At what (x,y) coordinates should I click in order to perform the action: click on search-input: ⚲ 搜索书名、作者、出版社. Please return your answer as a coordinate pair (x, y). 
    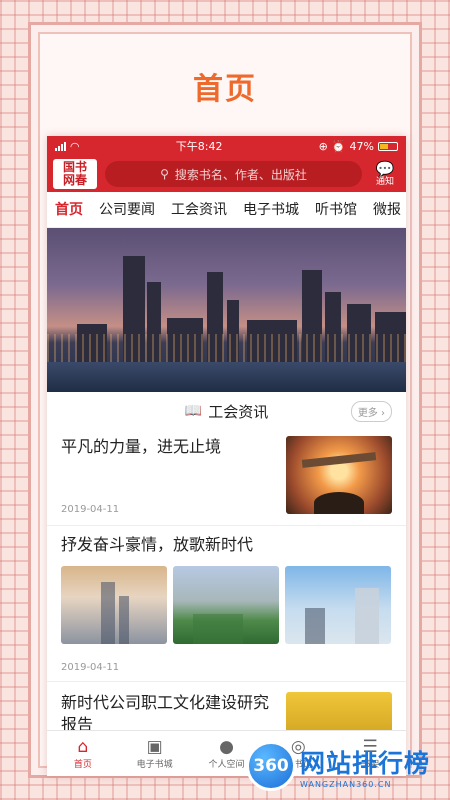
    Looking at the image, I should click on (233, 174).